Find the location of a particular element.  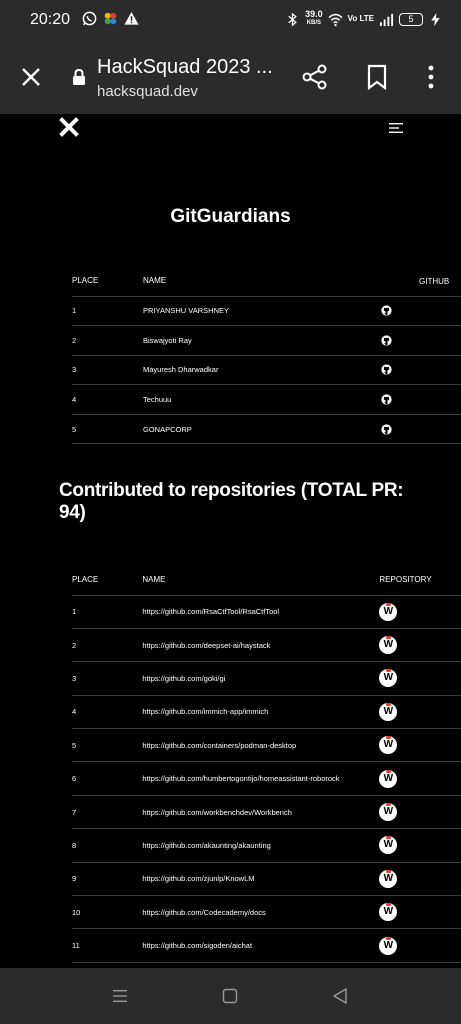

back-icon is located at coordinates (340, 996).